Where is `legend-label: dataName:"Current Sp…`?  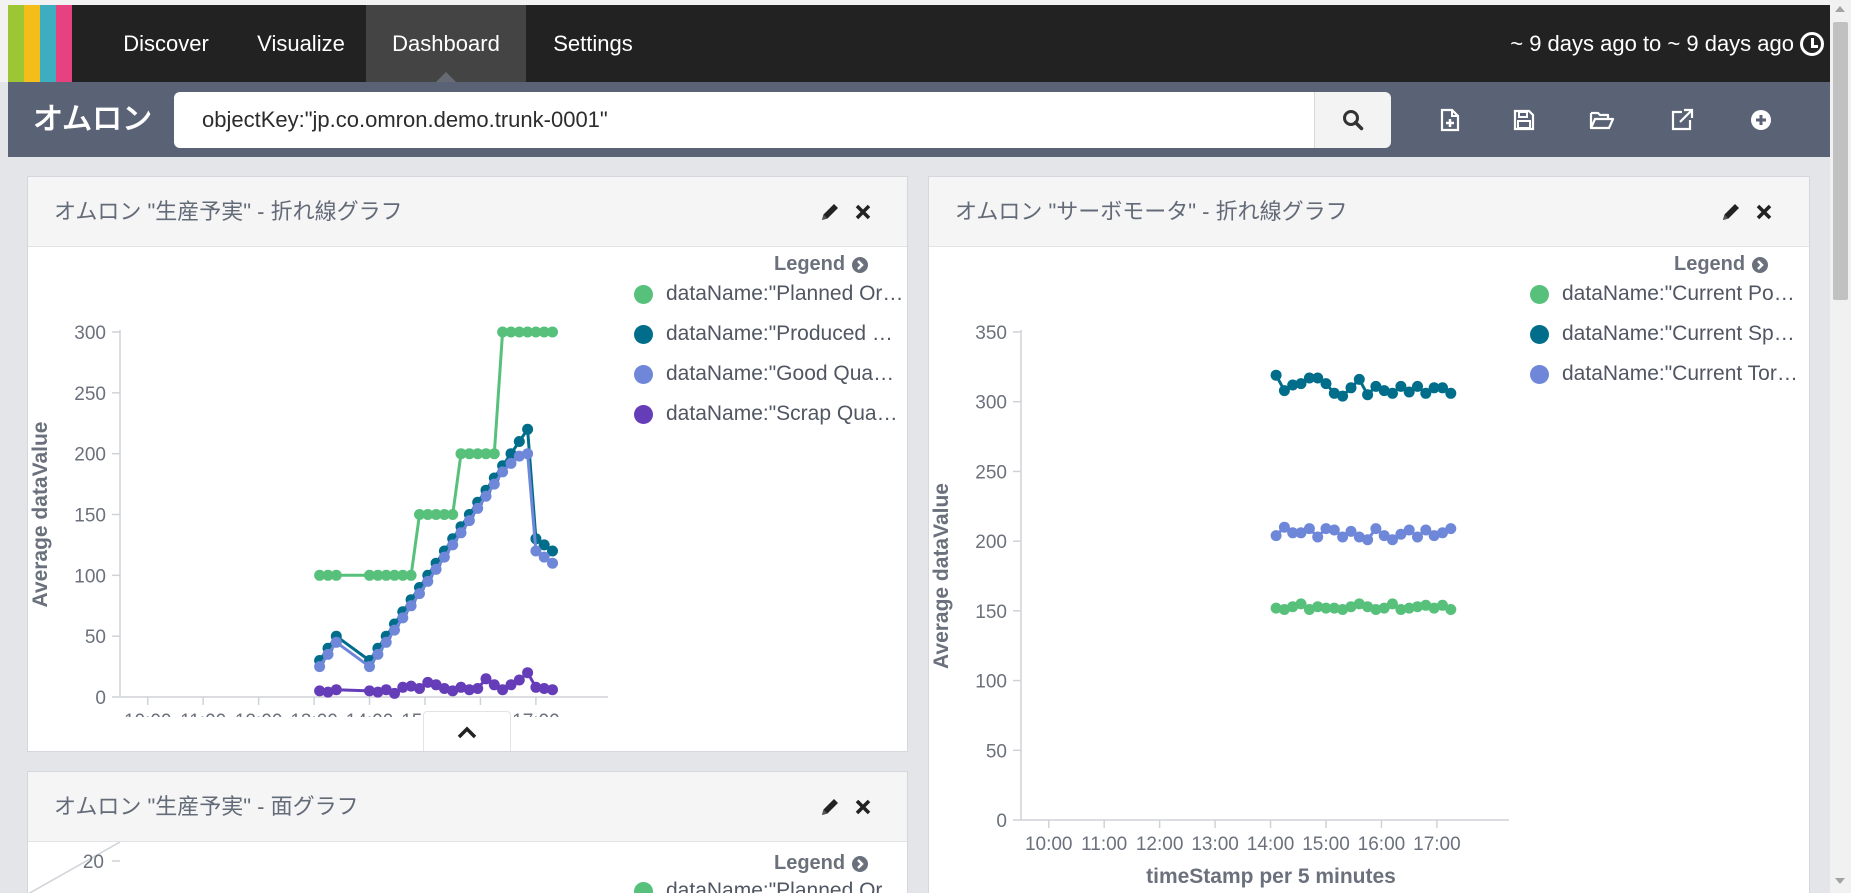
legend-label: dataName:"Current Sp… is located at coordinates (1678, 333).